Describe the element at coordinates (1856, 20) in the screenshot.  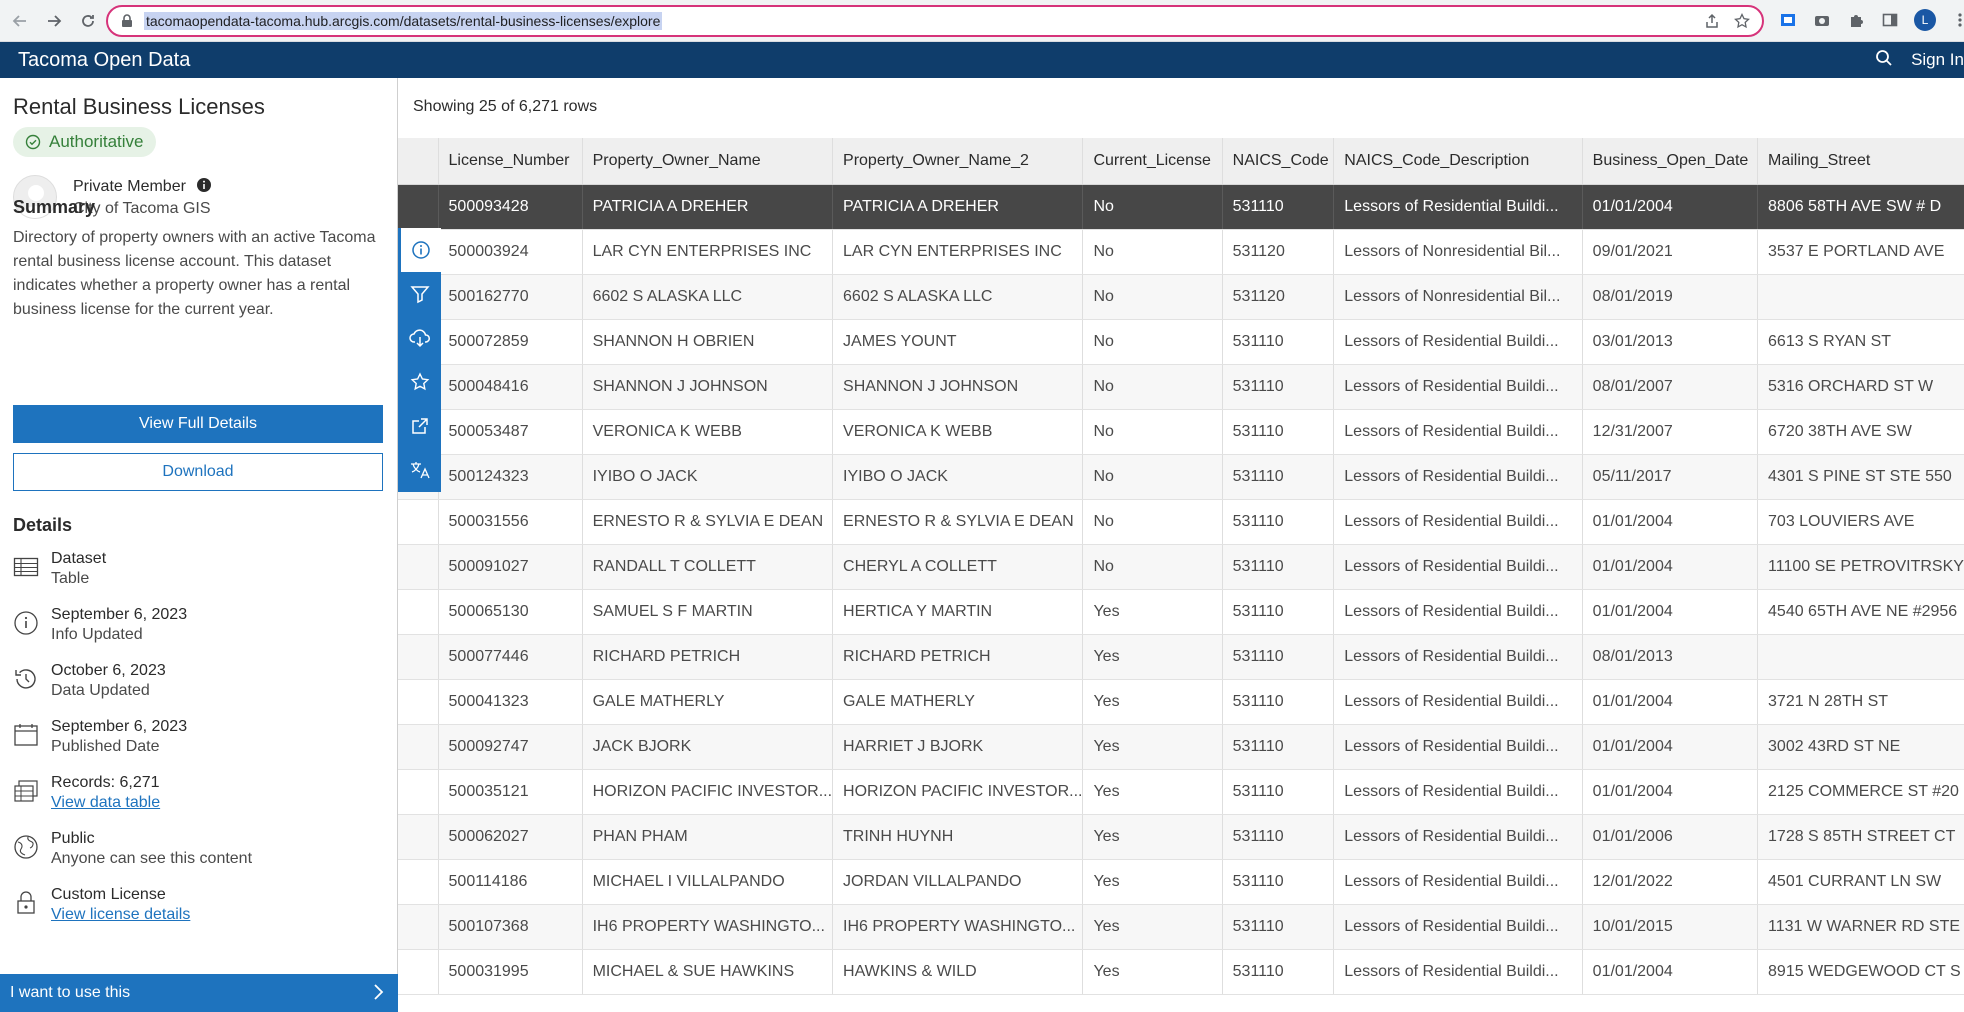
I see `puzzle-icon` at that location.